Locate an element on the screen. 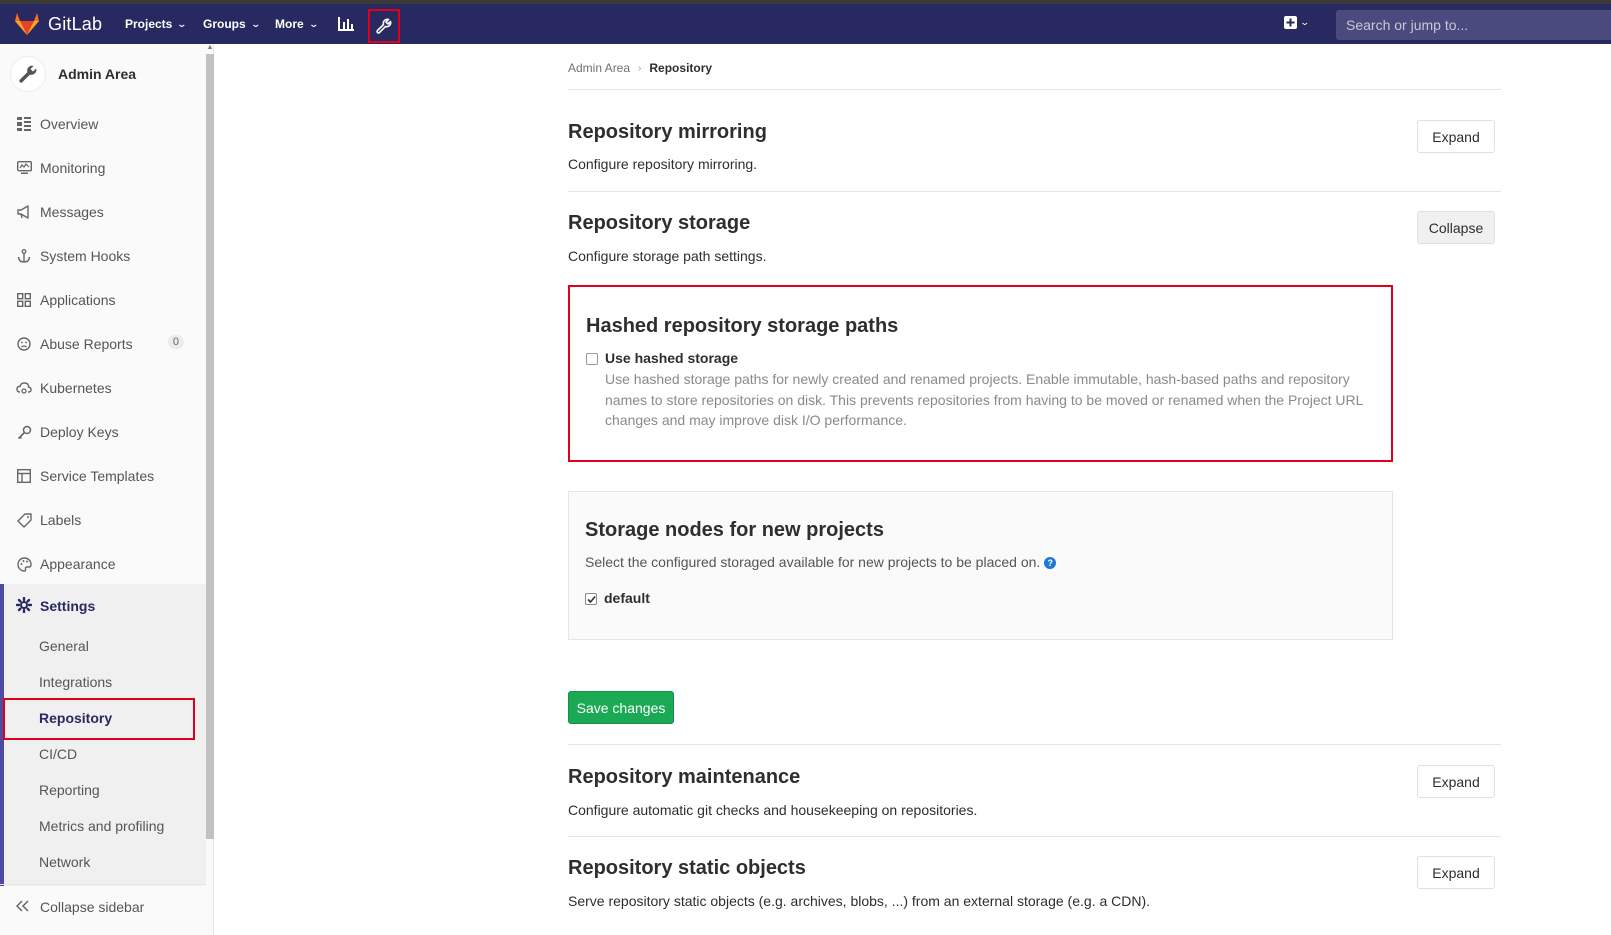 The image size is (1611, 935). save-changes-button: Save changes is located at coordinates (621, 707).